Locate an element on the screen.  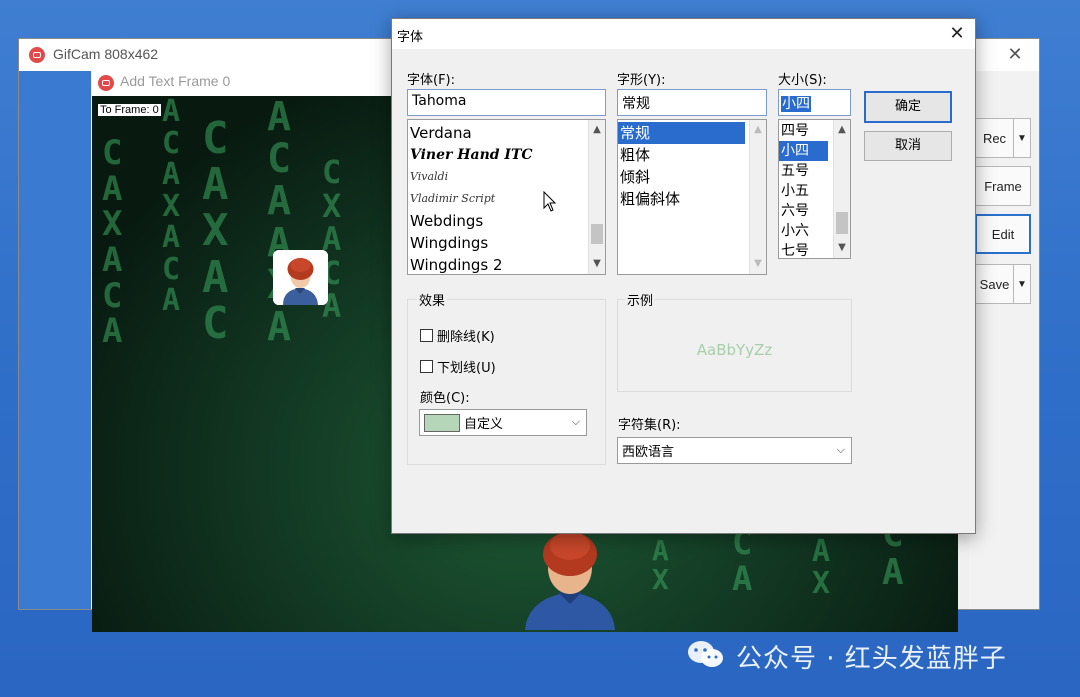
color-label: 颜色(C): is located at coordinates (445, 398).